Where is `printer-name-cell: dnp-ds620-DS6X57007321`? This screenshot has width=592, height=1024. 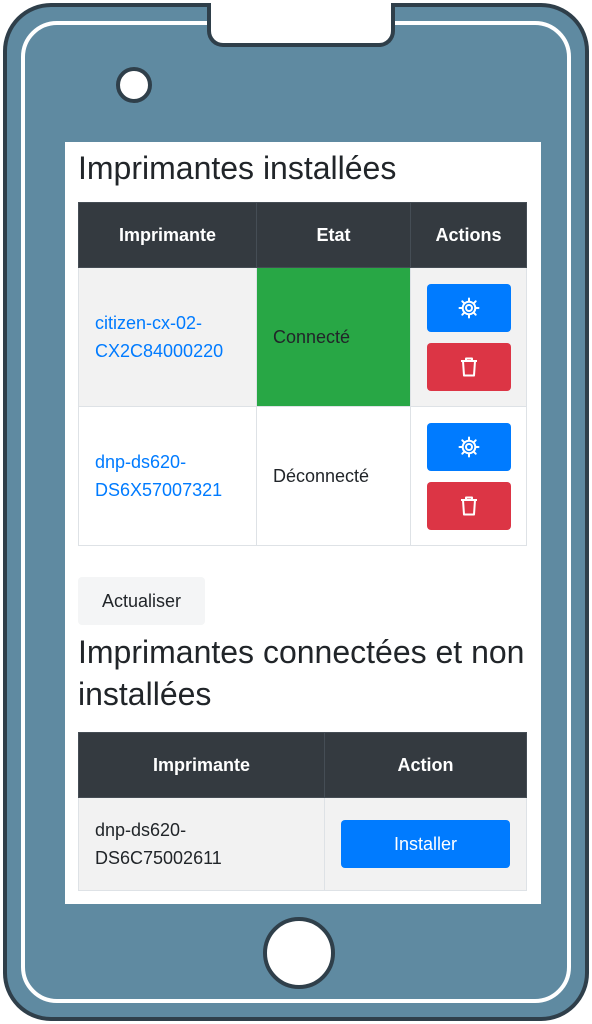
printer-name-cell: dnp-ds620-DS6X57007321 is located at coordinates (167, 476).